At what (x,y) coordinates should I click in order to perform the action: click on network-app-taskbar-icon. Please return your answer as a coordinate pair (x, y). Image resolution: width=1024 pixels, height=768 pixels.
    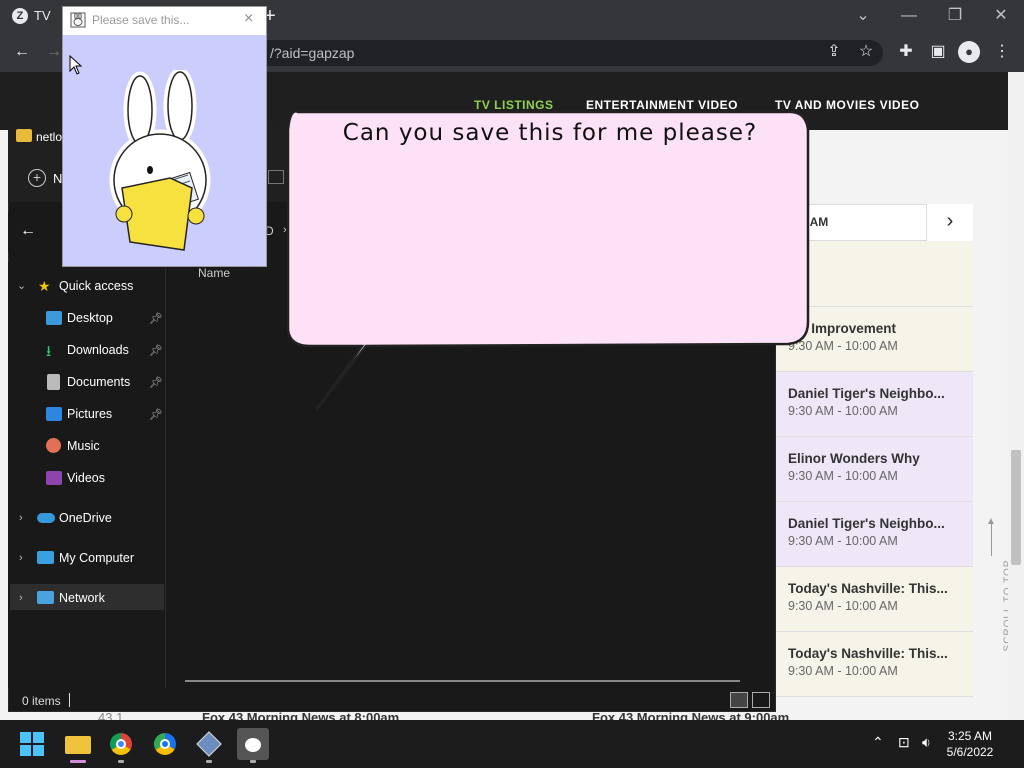
    Looking at the image, I should click on (209, 744).